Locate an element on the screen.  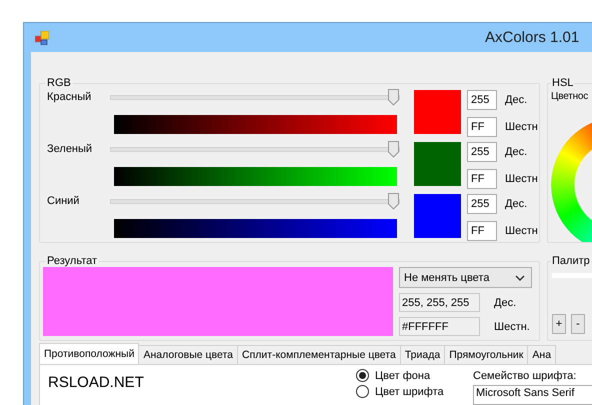
palette-button: - is located at coordinates (578, 324).